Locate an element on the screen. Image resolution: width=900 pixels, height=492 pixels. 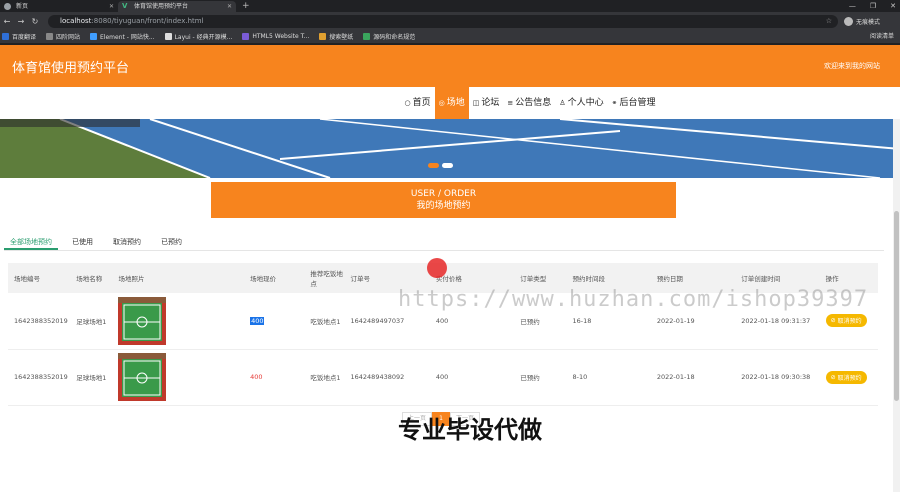
bookmark-star-icon: ☆ is located at coordinates (829, 21).